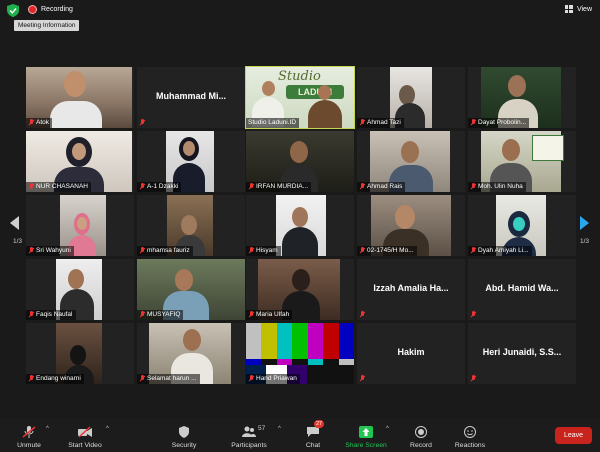 This screenshot has height=452, width=600. Describe the element at coordinates (584, 9) in the screenshot. I see `view-label: View` at that location.